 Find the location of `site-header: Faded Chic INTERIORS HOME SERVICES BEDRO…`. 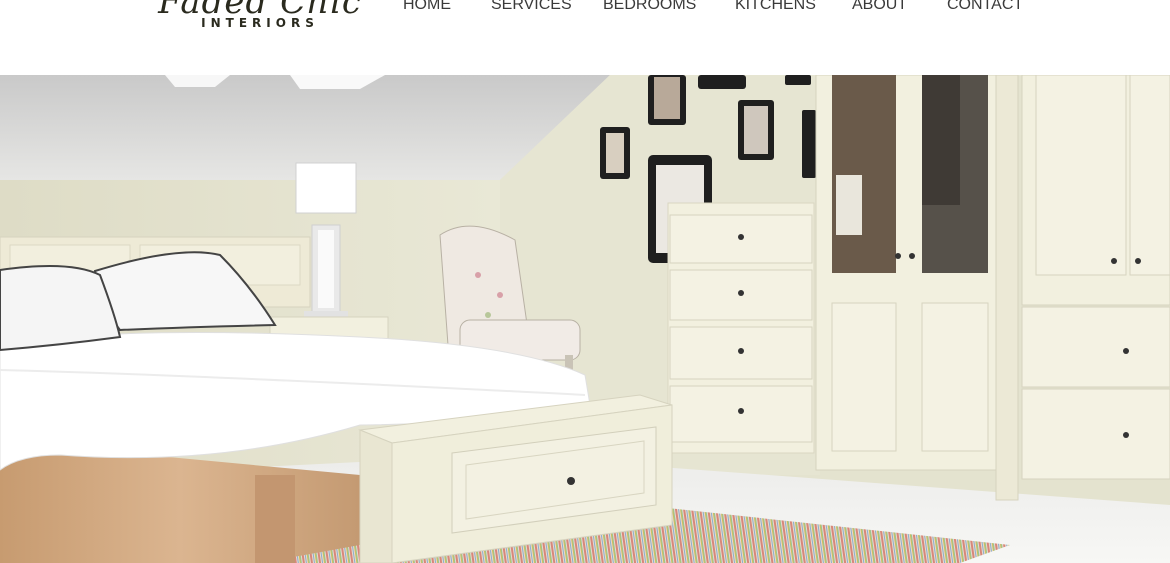

site-header: Faded Chic INTERIORS HOME SERVICES BEDRO… is located at coordinates (585, 37).